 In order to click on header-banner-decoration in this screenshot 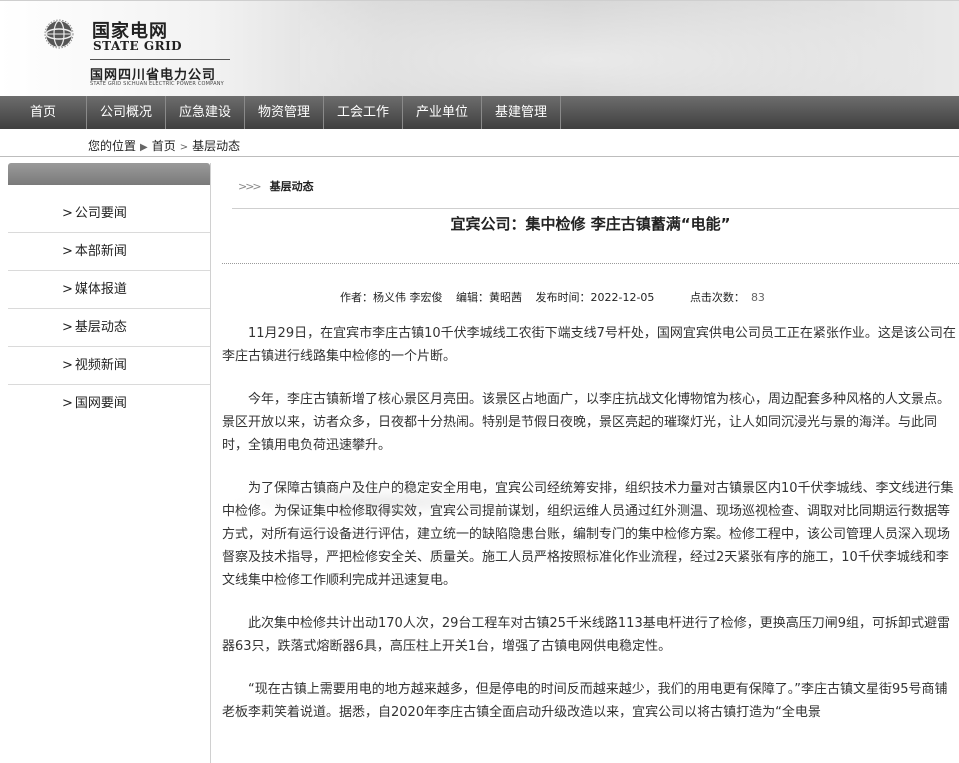, I will do `click(629, 49)`.